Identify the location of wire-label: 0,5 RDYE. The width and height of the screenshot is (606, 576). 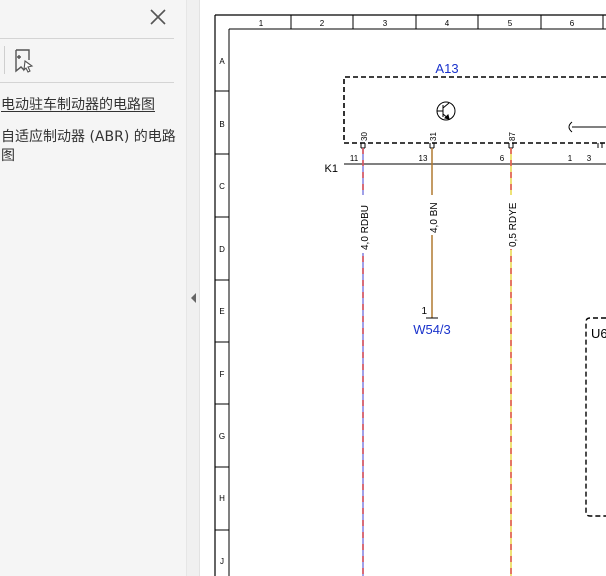
(513, 224).